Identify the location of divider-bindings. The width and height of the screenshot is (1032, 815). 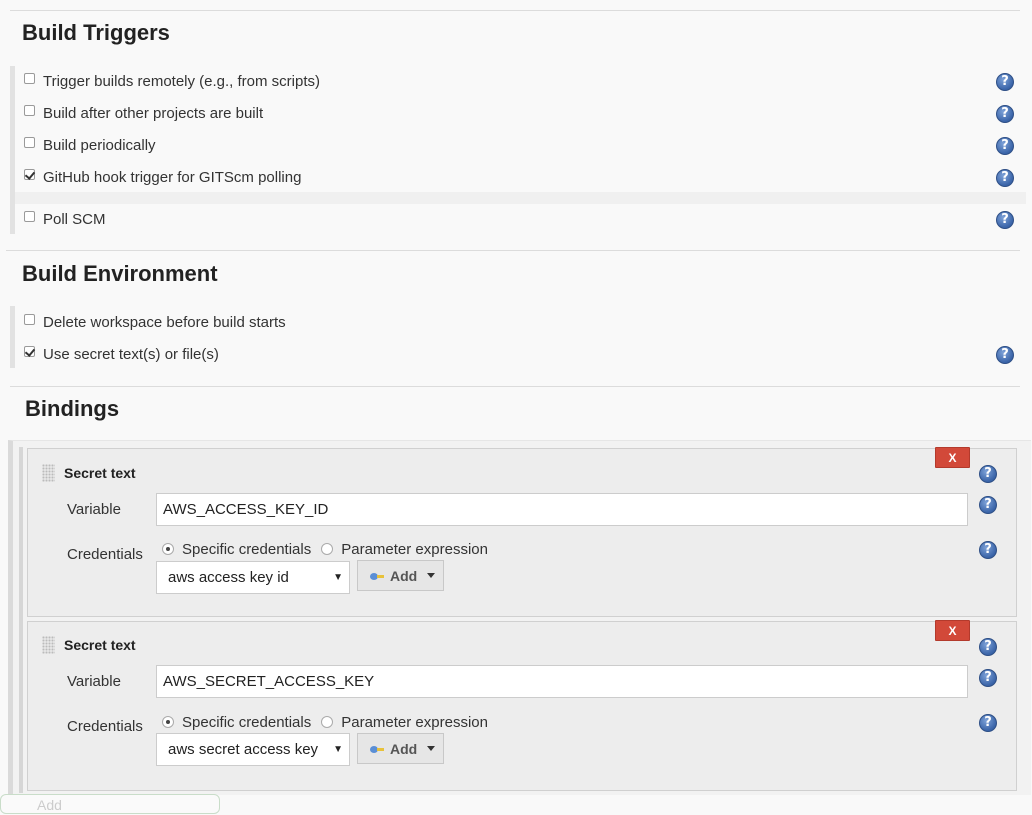
(515, 386).